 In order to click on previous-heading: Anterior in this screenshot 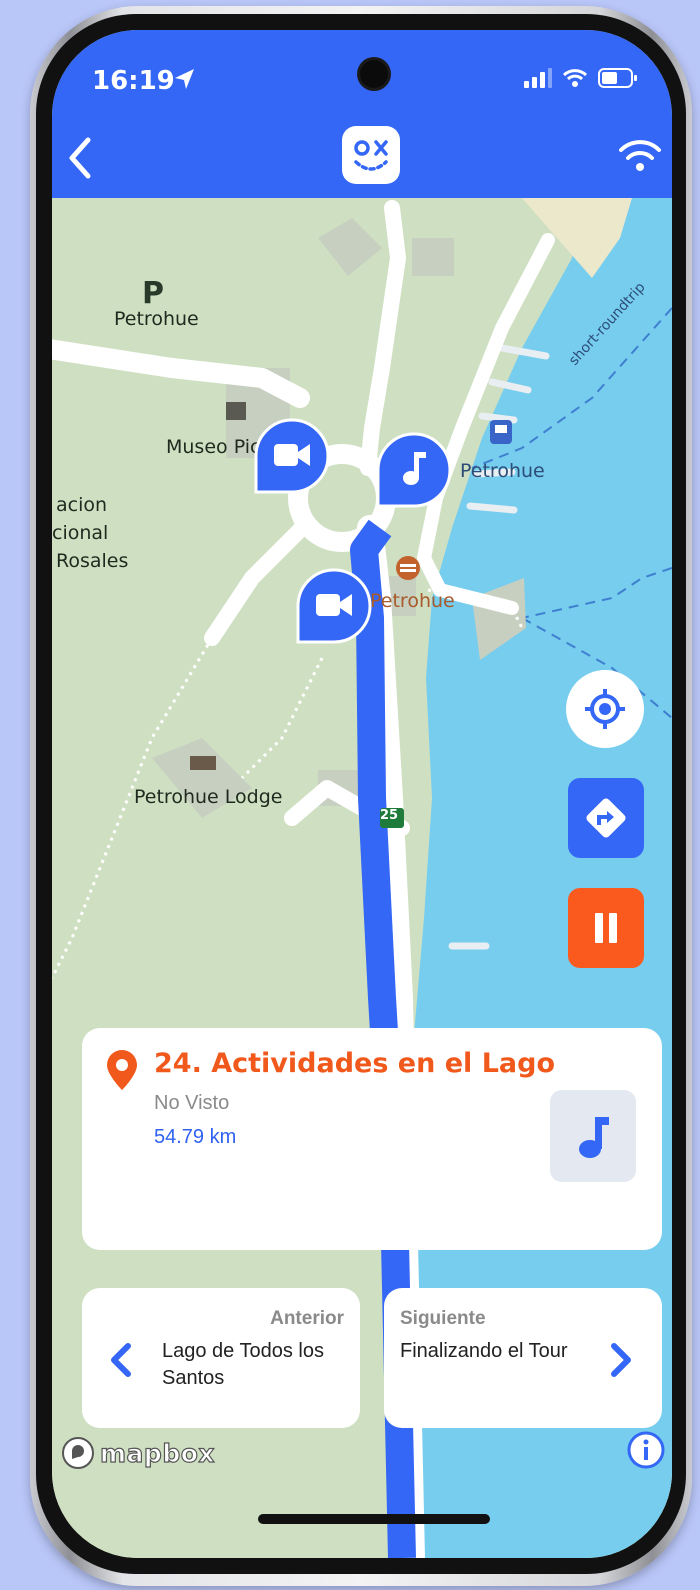, I will do `click(307, 1318)`.